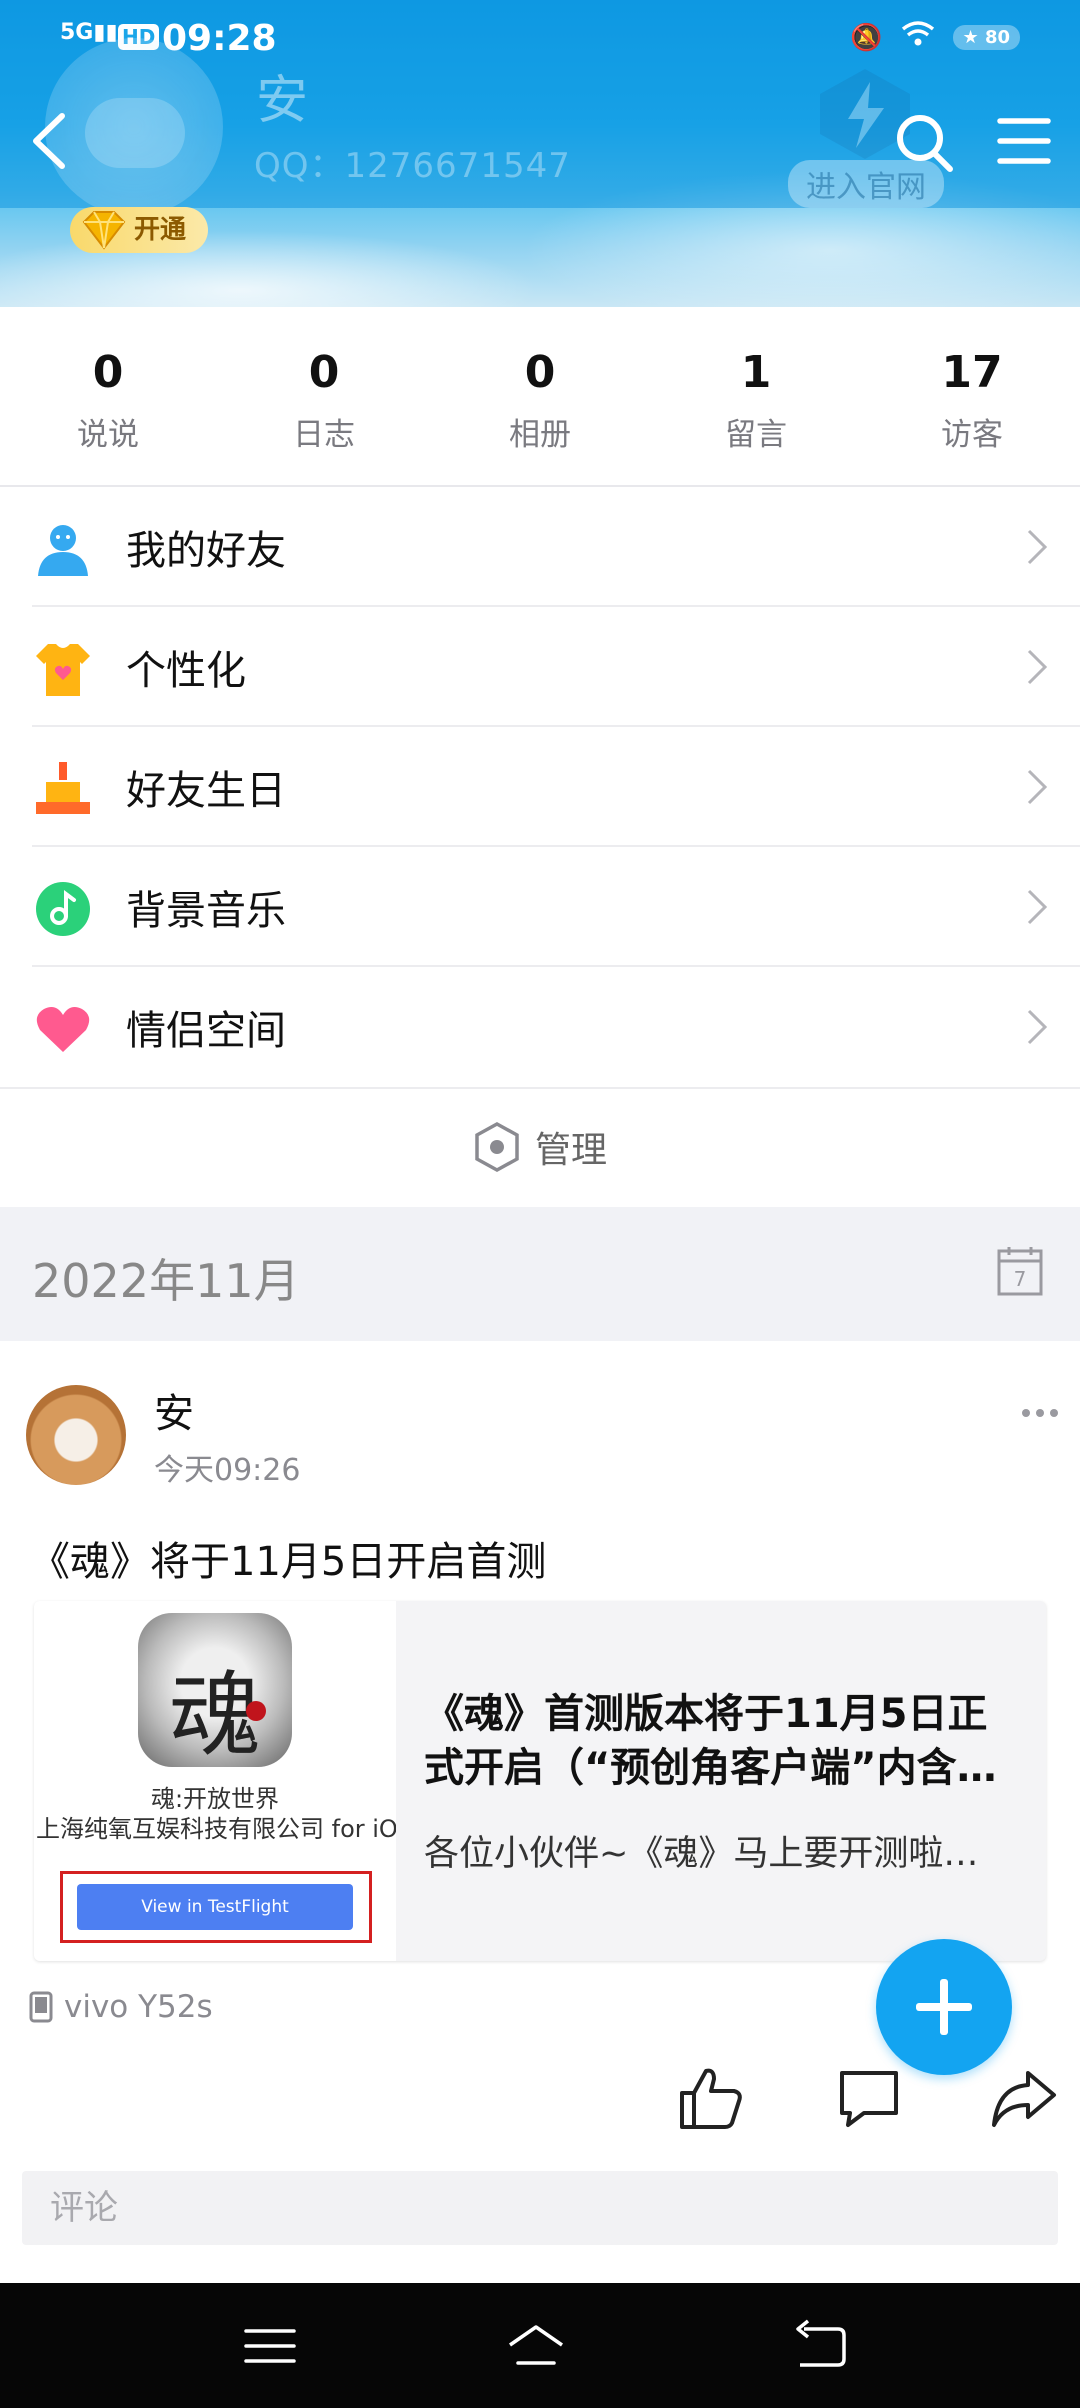 The height and width of the screenshot is (2408, 1080). I want to click on stat-label: 说说, so click(108, 435).